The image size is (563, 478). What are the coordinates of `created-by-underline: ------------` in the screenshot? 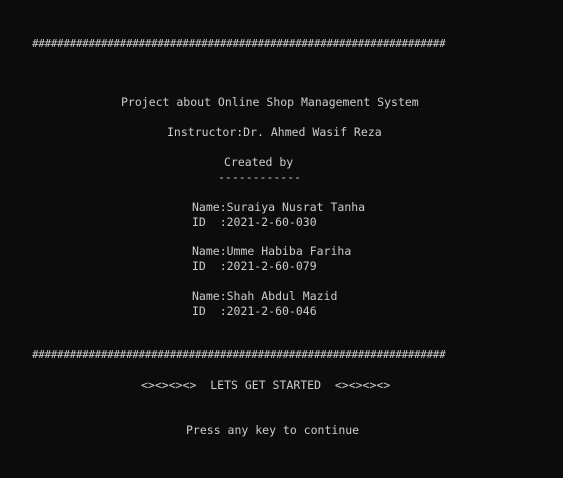 It's located at (260, 177).